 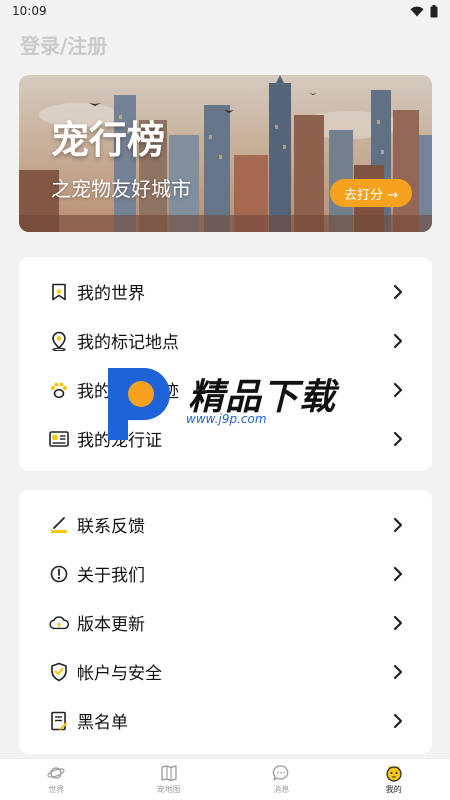 I want to click on menu-label: 版本更新, so click(x=111, y=625).